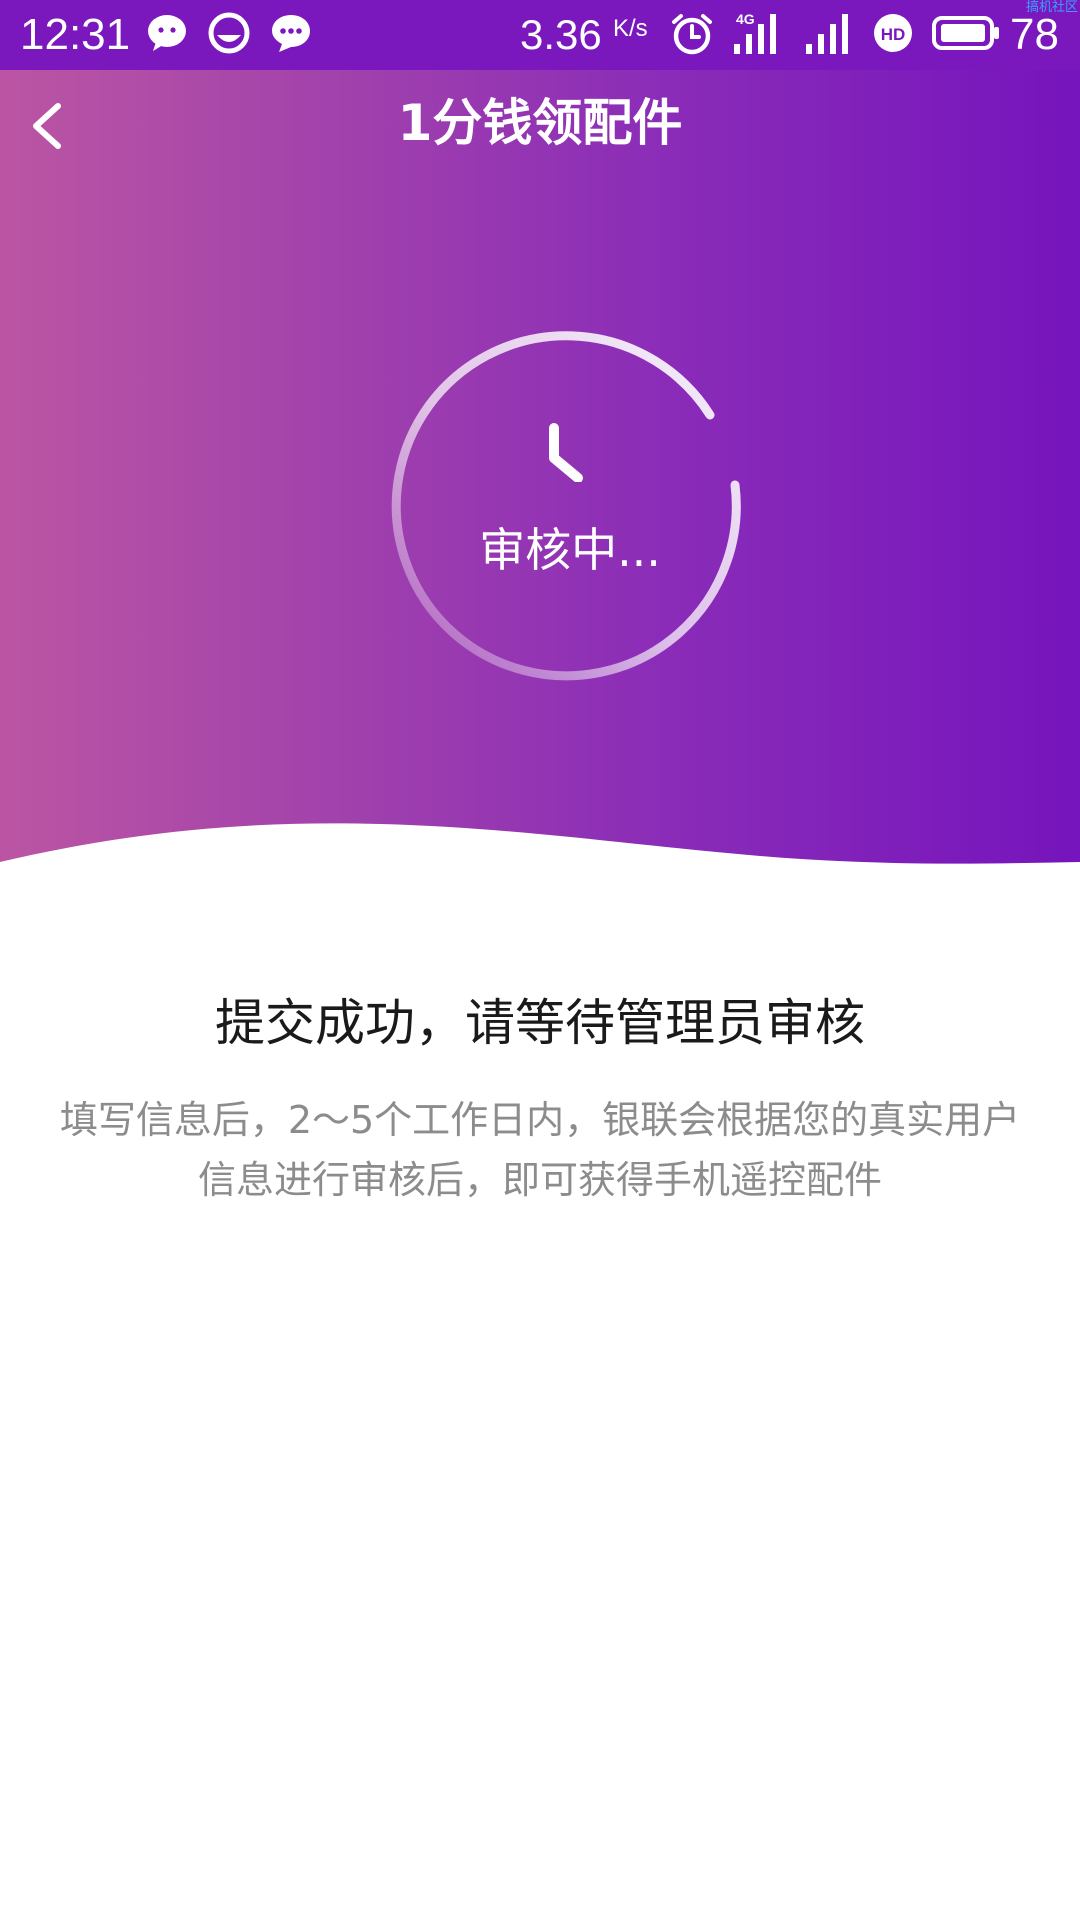  Describe the element at coordinates (540, 1023) in the screenshot. I see `submit-success-title: 提交成功，请等待管理员审核` at that location.